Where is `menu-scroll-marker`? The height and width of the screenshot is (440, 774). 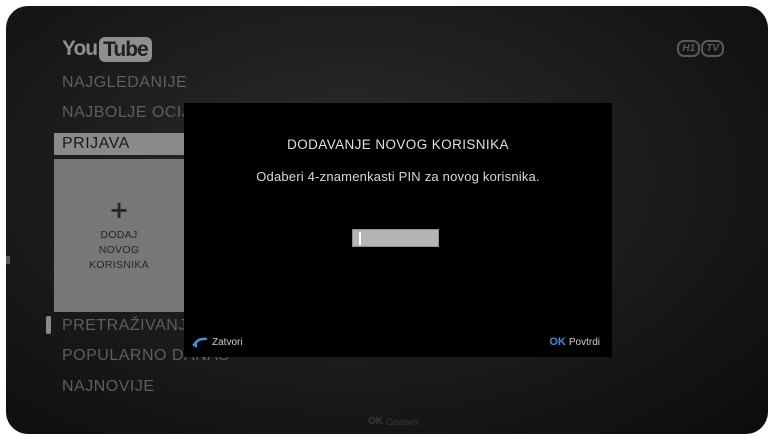
menu-scroll-marker is located at coordinates (48, 325).